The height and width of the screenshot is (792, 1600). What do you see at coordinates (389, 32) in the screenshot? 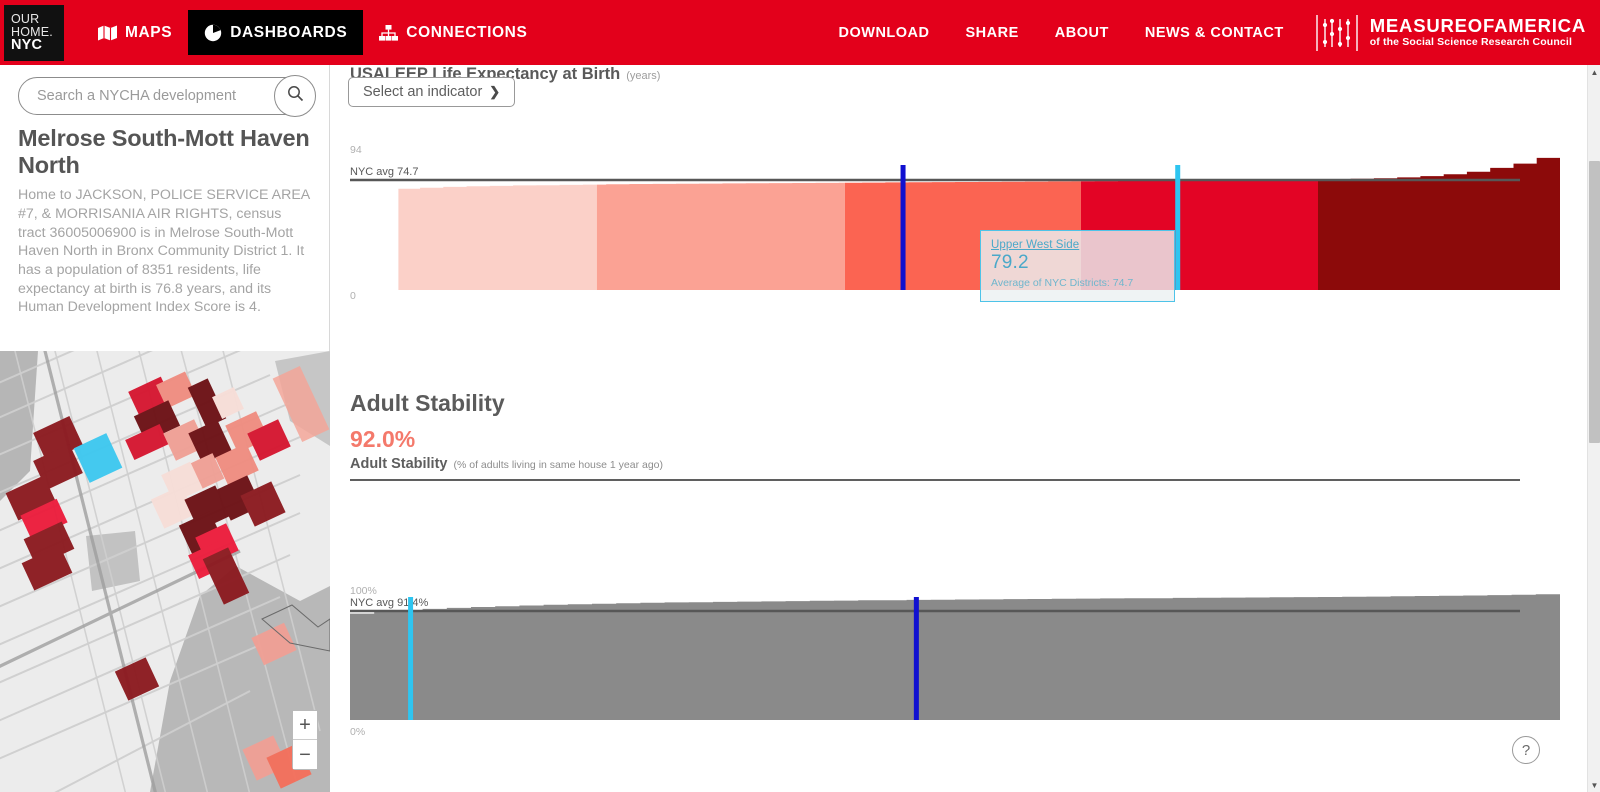
I see `hierarchy-icon` at bounding box center [389, 32].